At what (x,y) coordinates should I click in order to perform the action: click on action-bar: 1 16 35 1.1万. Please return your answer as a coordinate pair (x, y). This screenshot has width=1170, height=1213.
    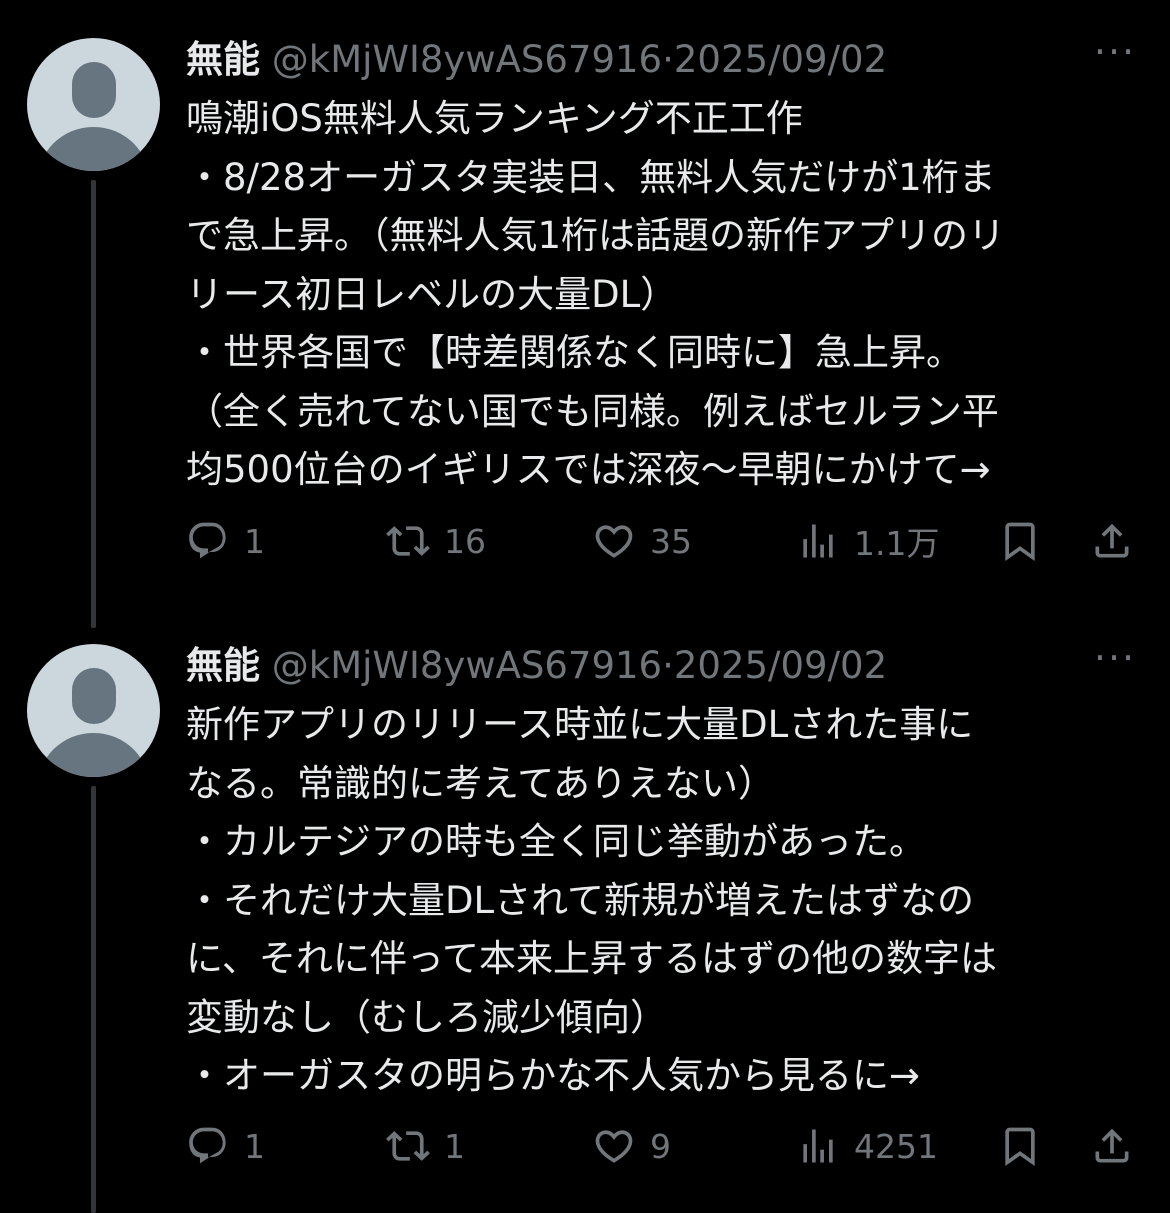
    Looking at the image, I should click on (668, 541).